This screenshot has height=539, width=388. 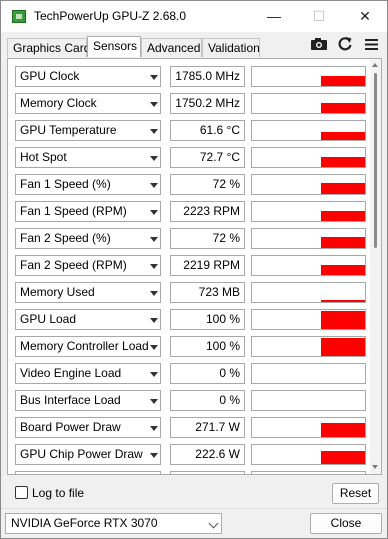 What do you see at coordinates (355, 493) in the screenshot?
I see `reset-button: Reset` at bounding box center [355, 493].